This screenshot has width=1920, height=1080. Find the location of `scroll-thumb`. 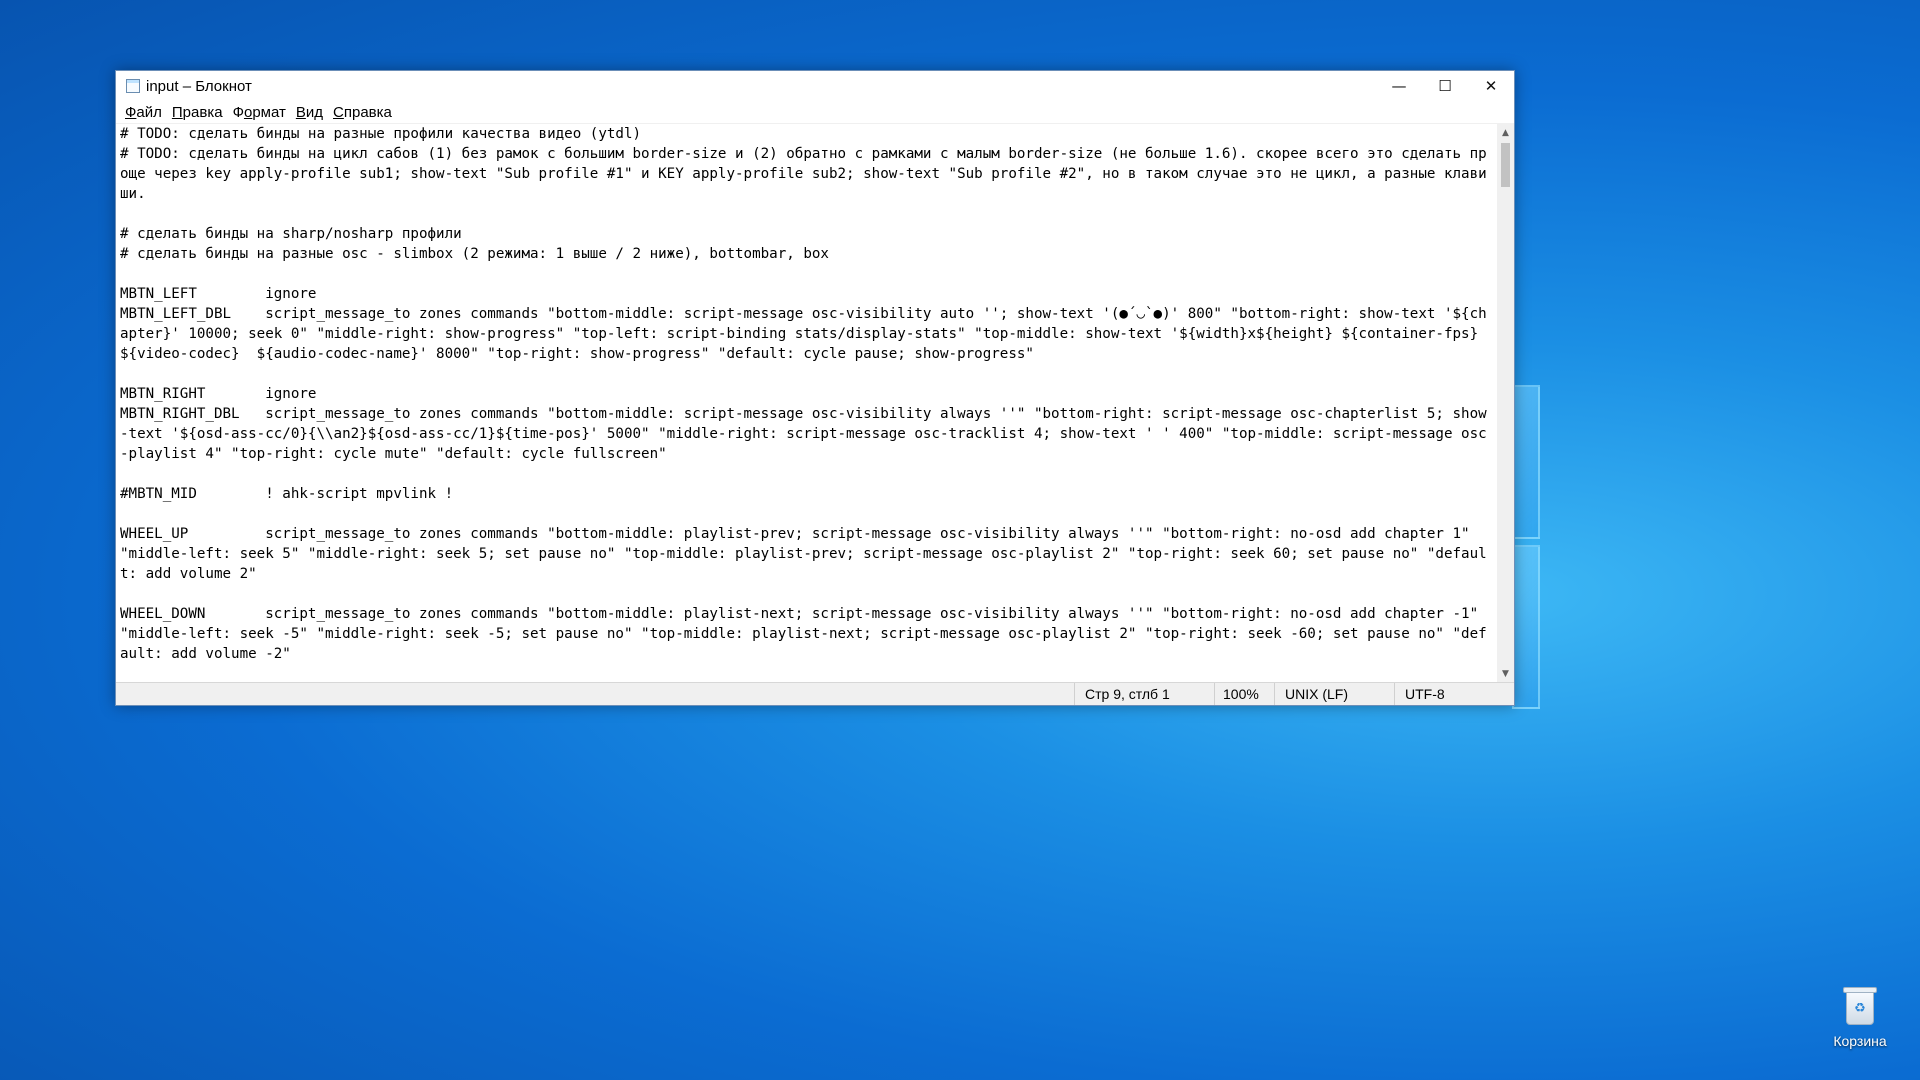

scroll-thumb is located at coordinates (1505, 165).